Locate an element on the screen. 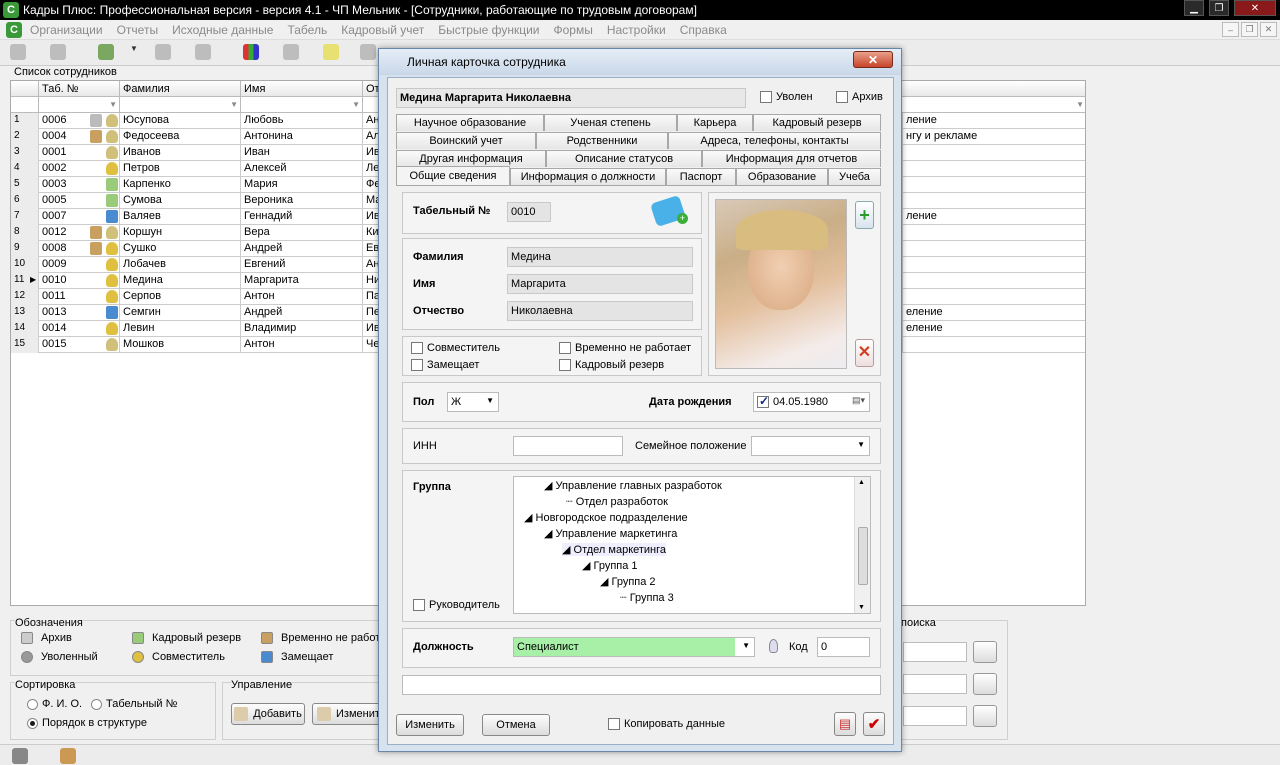 The height and width of the screenshot is (765, 1280). tree-item: ◢ Новгородское подразделение is located at coordinates (606, 517).